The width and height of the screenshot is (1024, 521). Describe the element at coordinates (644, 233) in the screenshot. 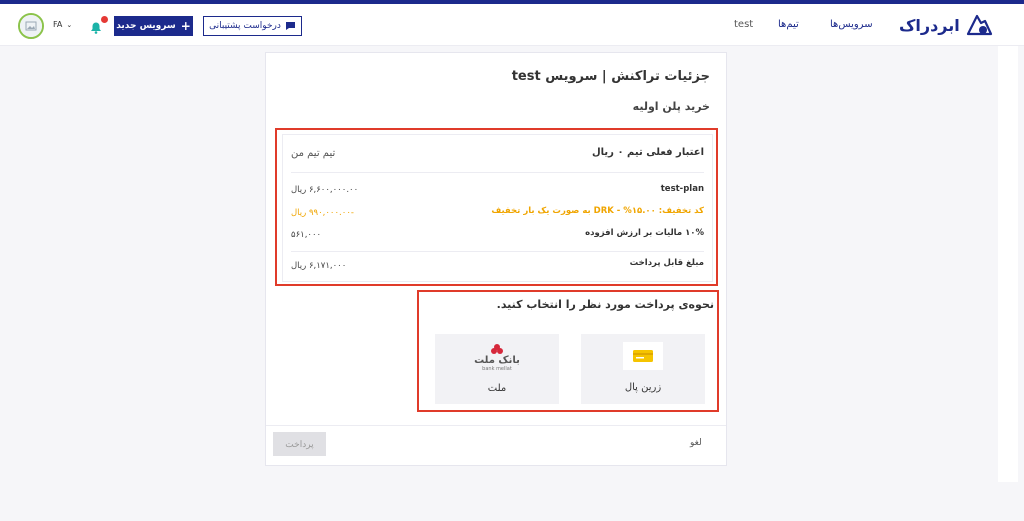

I see `vat-label: ۱۰% مالیات بر ارزش افزوده` at that location.